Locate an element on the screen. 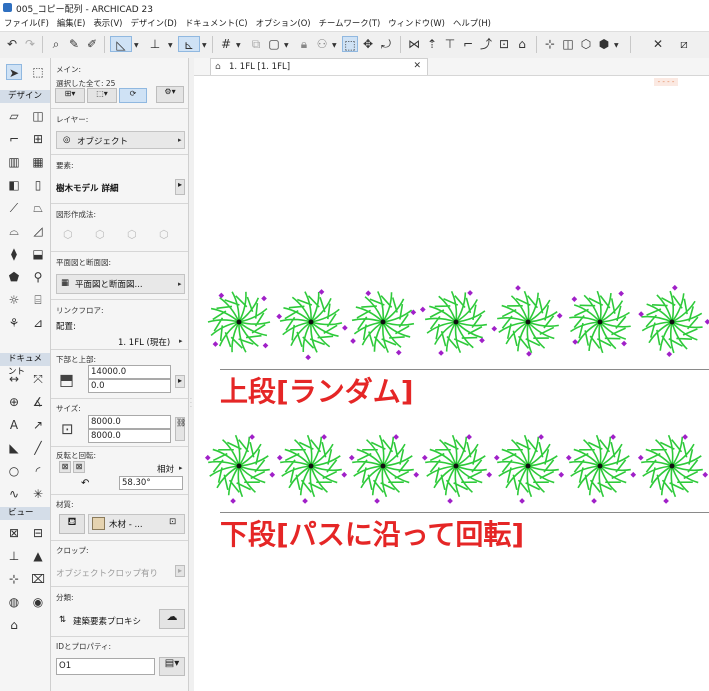  proportion-lock-icon: ⛓ is located at coordinates (180, 429).